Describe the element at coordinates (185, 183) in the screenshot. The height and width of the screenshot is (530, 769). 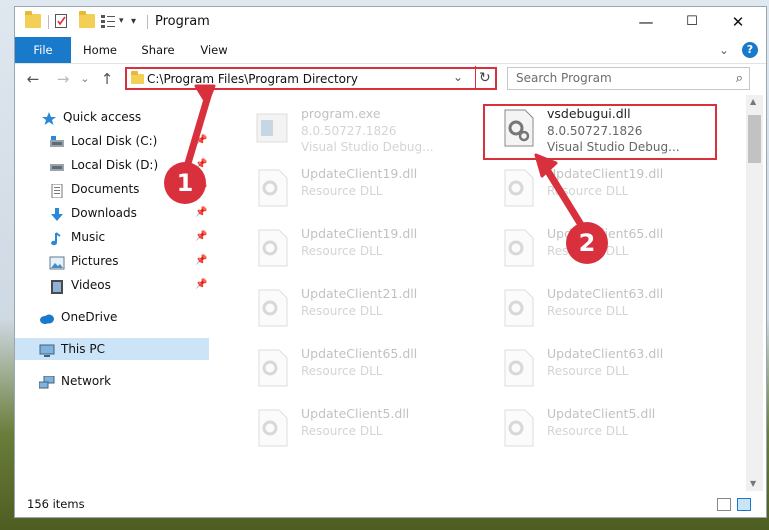
I see `callout-1: 1` at that location.